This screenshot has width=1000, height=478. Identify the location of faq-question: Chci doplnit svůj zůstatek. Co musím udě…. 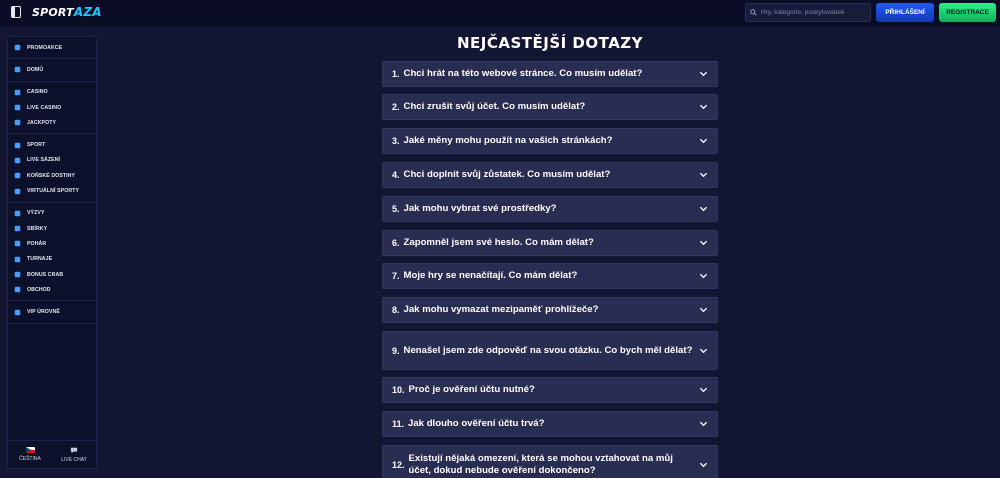
(507, 174).